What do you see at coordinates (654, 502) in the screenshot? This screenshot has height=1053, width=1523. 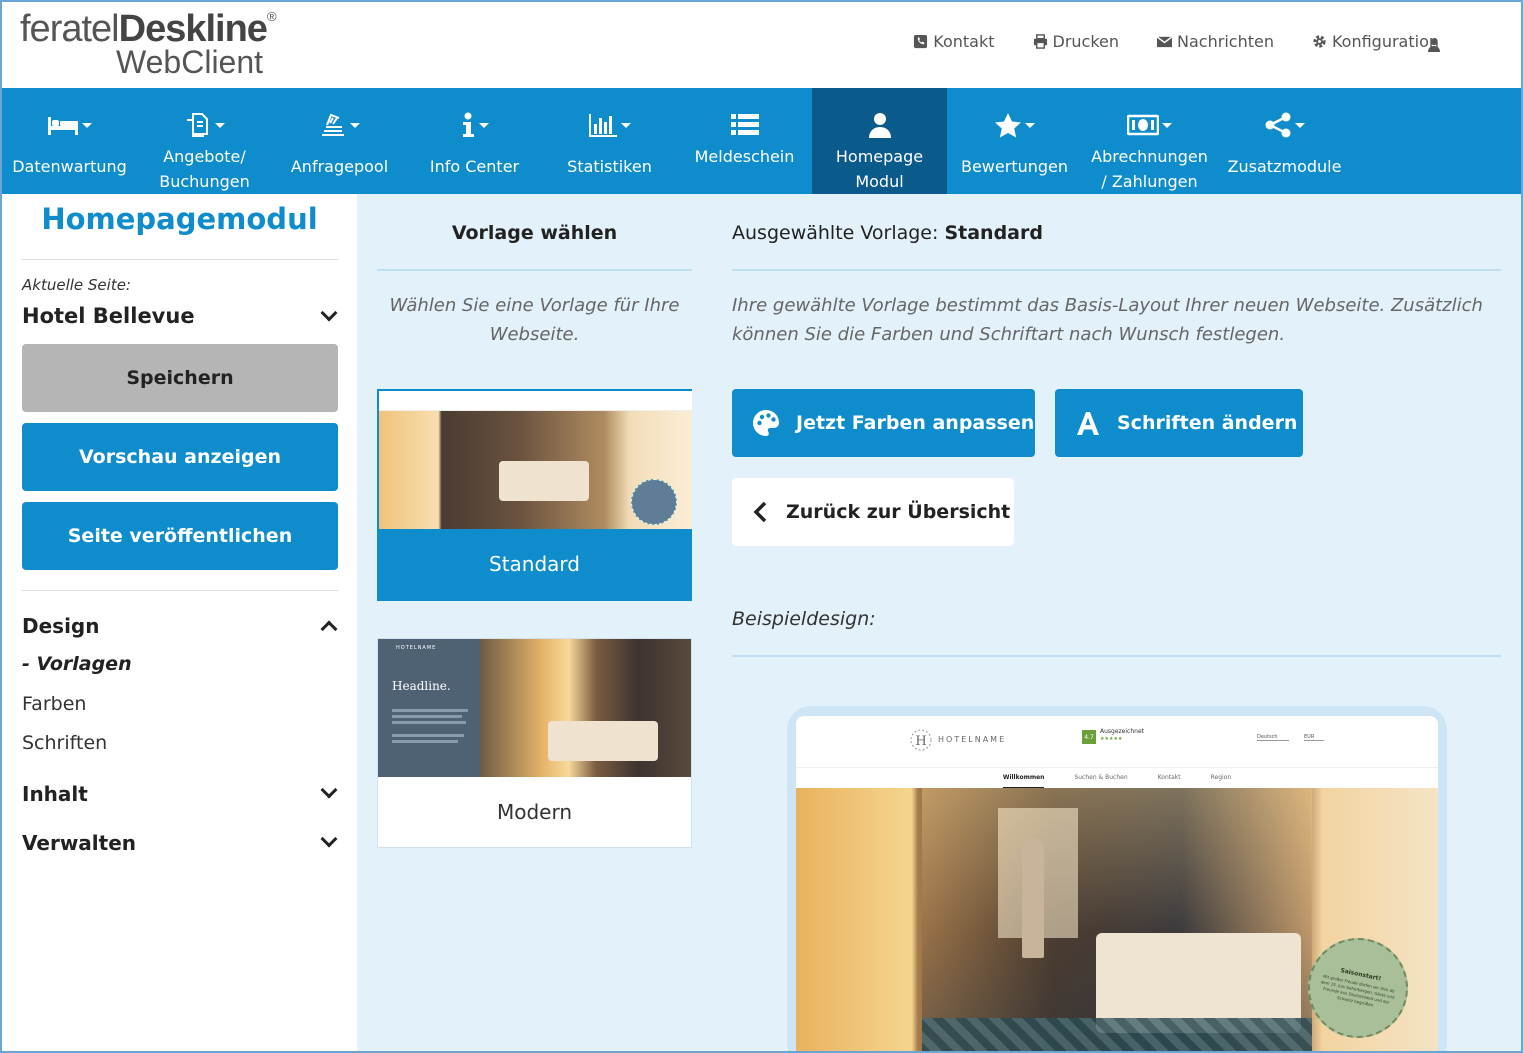 I see `seal-graphic` at bounding box center [654, 502].